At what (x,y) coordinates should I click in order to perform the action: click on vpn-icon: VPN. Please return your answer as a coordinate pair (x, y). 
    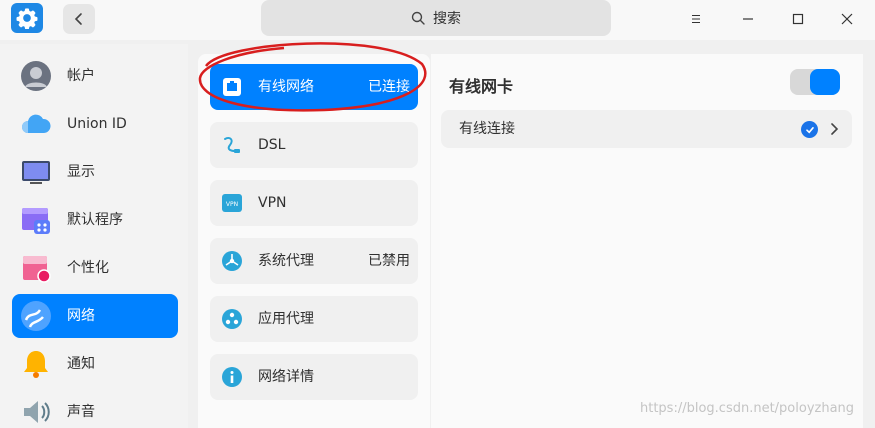
    Looking at the image, I should click on (232, 203).